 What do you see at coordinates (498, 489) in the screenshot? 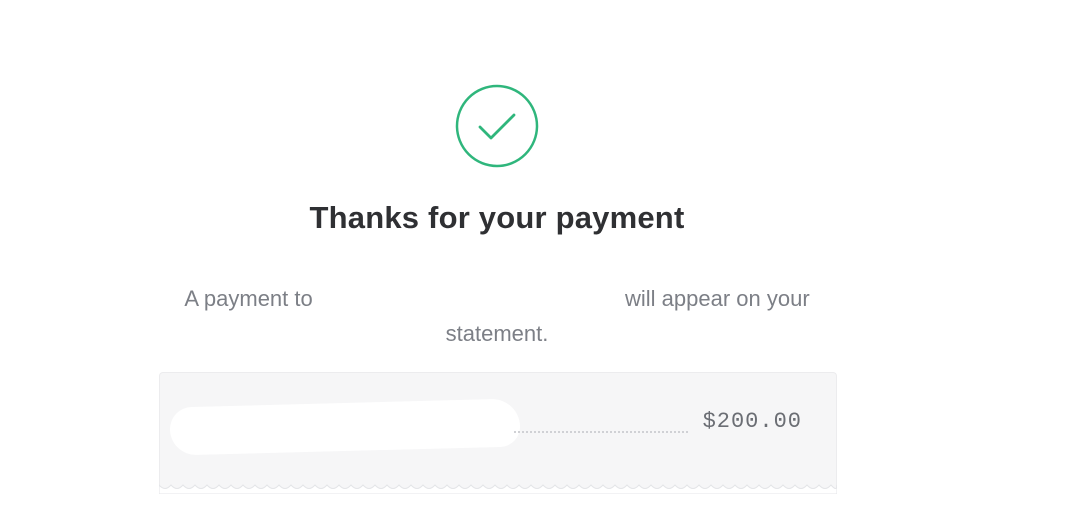
I see `receipt-torn-edge` at bounding box center [498, 489].